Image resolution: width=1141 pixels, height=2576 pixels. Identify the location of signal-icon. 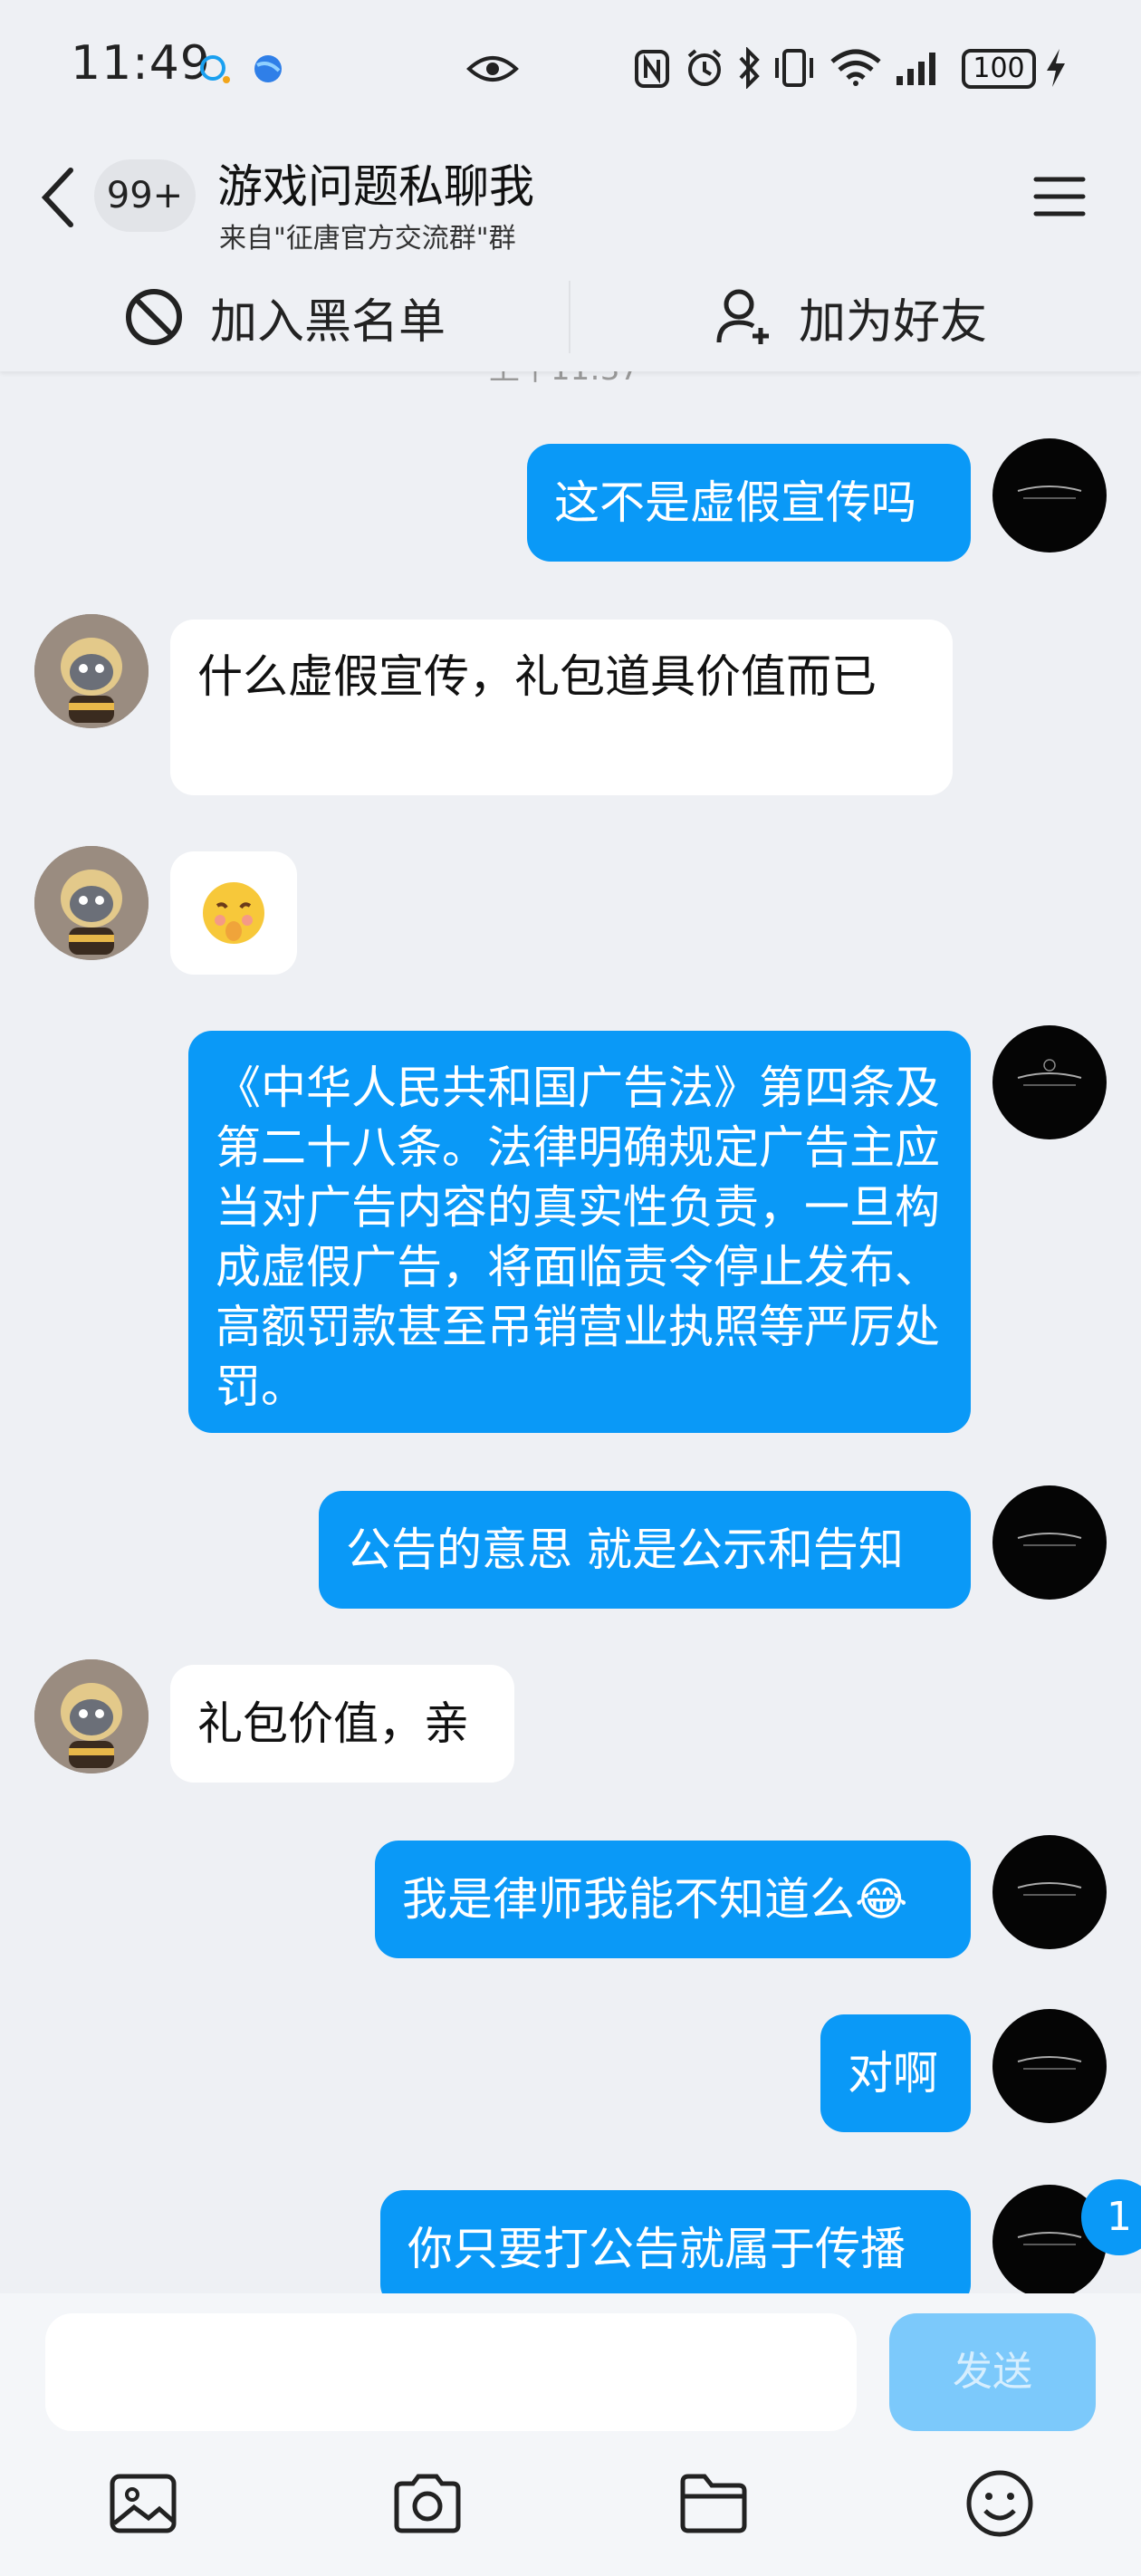
(915, 69).